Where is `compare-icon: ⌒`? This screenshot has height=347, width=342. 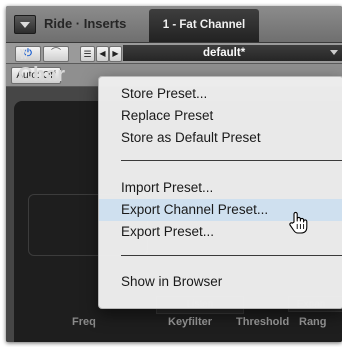
compare-icon: ⌒ is located at coordinates (56, 53).